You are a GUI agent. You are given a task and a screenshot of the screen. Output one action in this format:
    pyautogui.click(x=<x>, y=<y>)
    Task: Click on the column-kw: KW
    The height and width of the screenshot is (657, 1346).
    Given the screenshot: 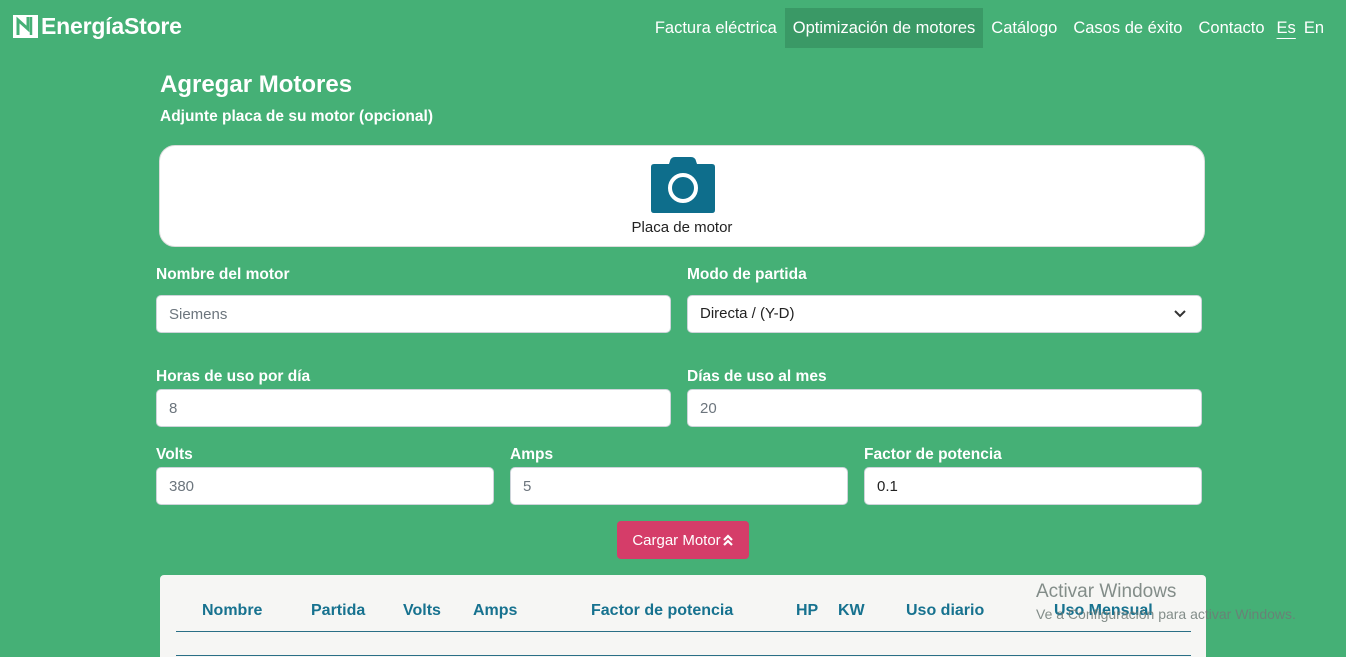 What is the action you would take?
    pyautogui.click(x=851, y=610)
    